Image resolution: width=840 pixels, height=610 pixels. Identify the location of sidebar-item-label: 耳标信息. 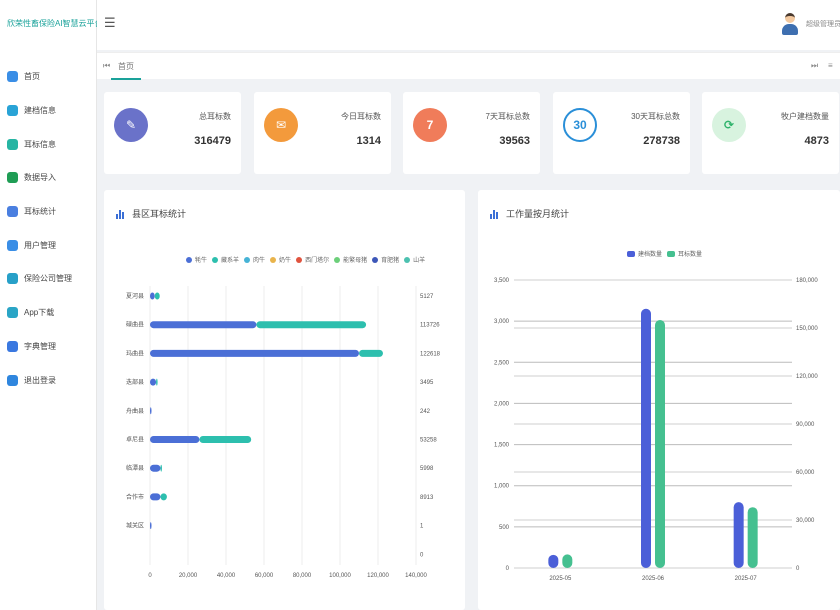
(40, 144).